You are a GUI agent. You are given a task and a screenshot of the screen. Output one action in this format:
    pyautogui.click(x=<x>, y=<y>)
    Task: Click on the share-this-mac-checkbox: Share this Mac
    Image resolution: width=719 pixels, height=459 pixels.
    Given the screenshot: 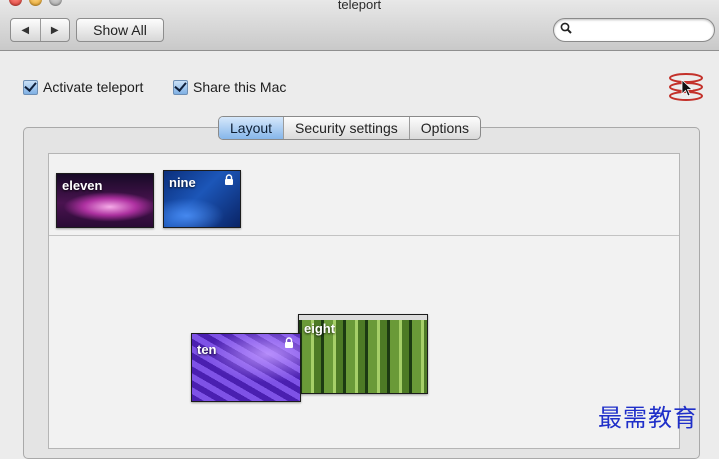 What is the action you would take?
    pyautogui.click(x=229, y=87)
    